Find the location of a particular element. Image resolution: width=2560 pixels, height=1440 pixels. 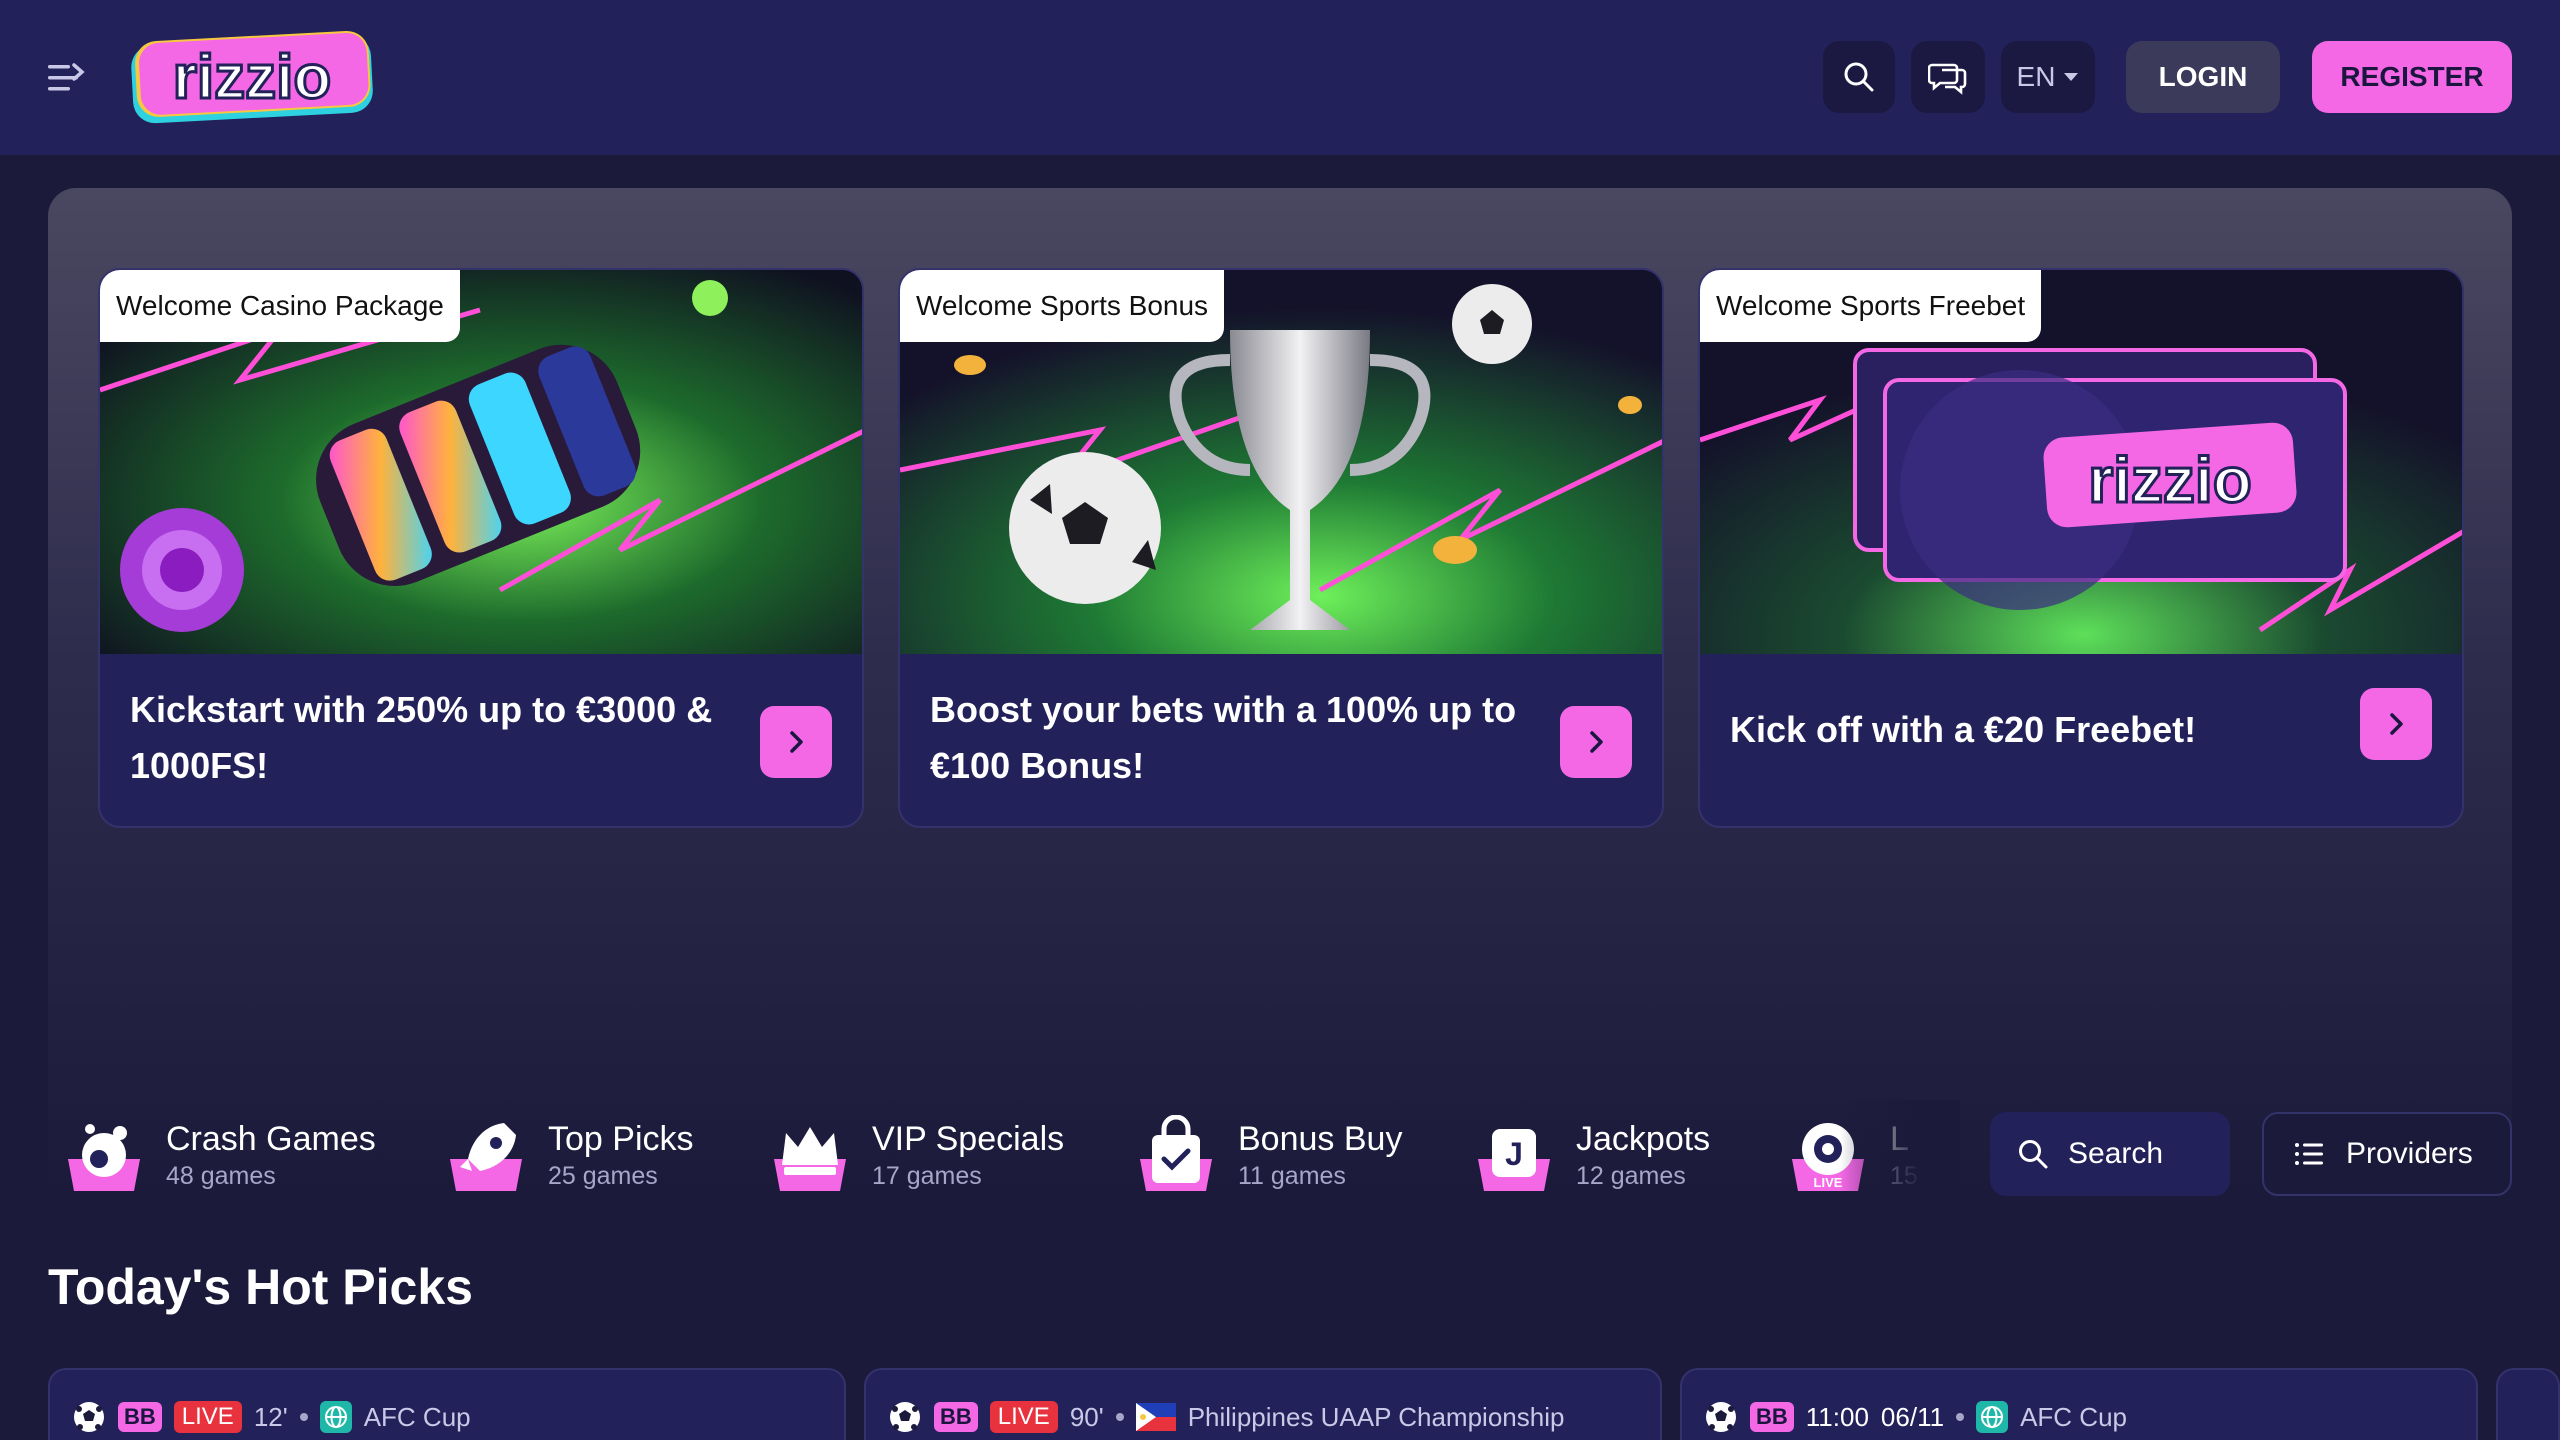

providers-label: Providers is located at coordinates (2409, 1153).